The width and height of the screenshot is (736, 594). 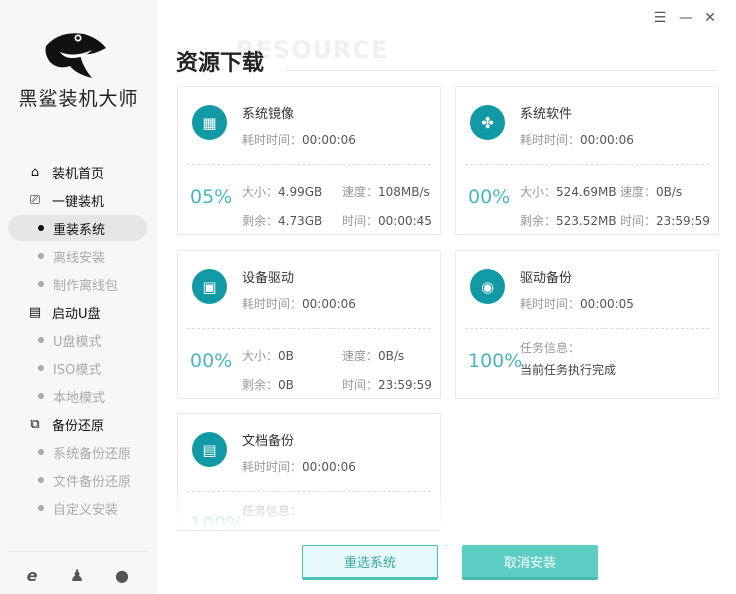 I want to click on sidebar-item-label: 文件备份还原, so click(x=92, y=482).